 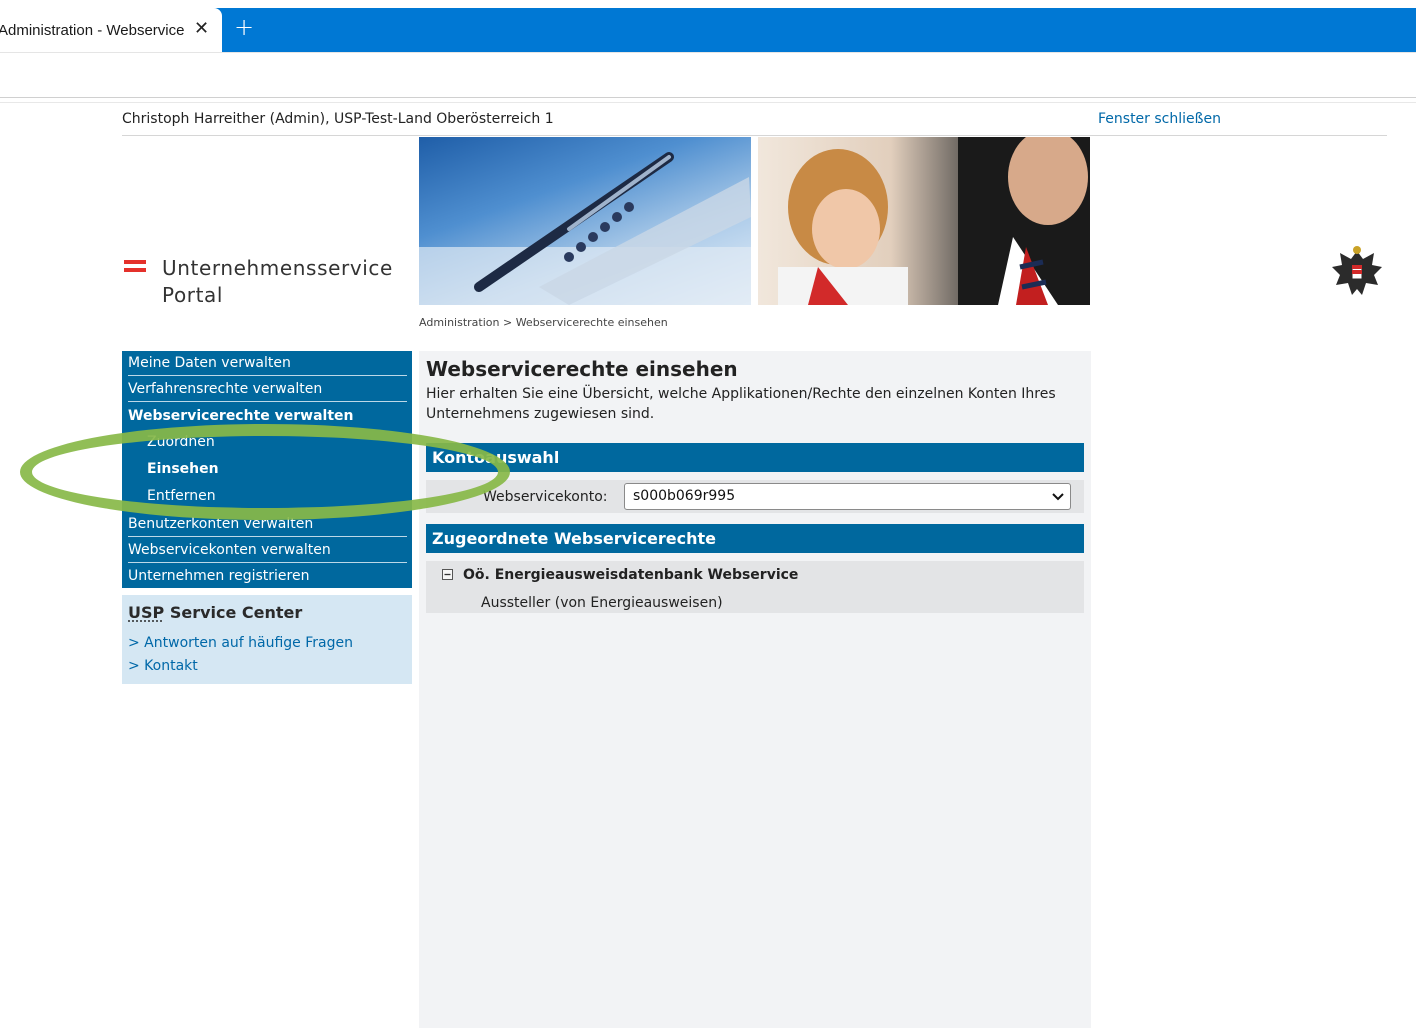 What do you see at coordinates (631, 575) in the screenshot?
I see `application-name: Oö. Energieausweisdatenbank Webservice` at bounding box center [631, 575].